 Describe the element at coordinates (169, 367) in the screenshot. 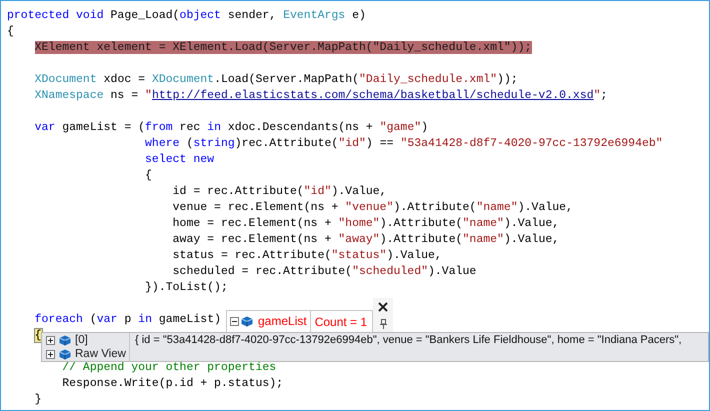

I see `code-line: // Append your other properties` at that location.